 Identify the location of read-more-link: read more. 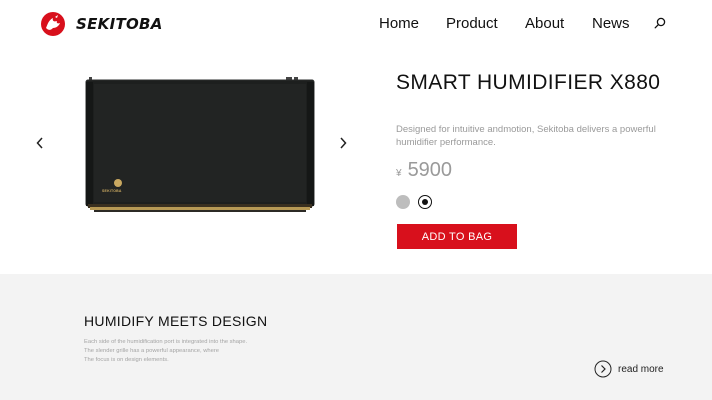
(629, 369).